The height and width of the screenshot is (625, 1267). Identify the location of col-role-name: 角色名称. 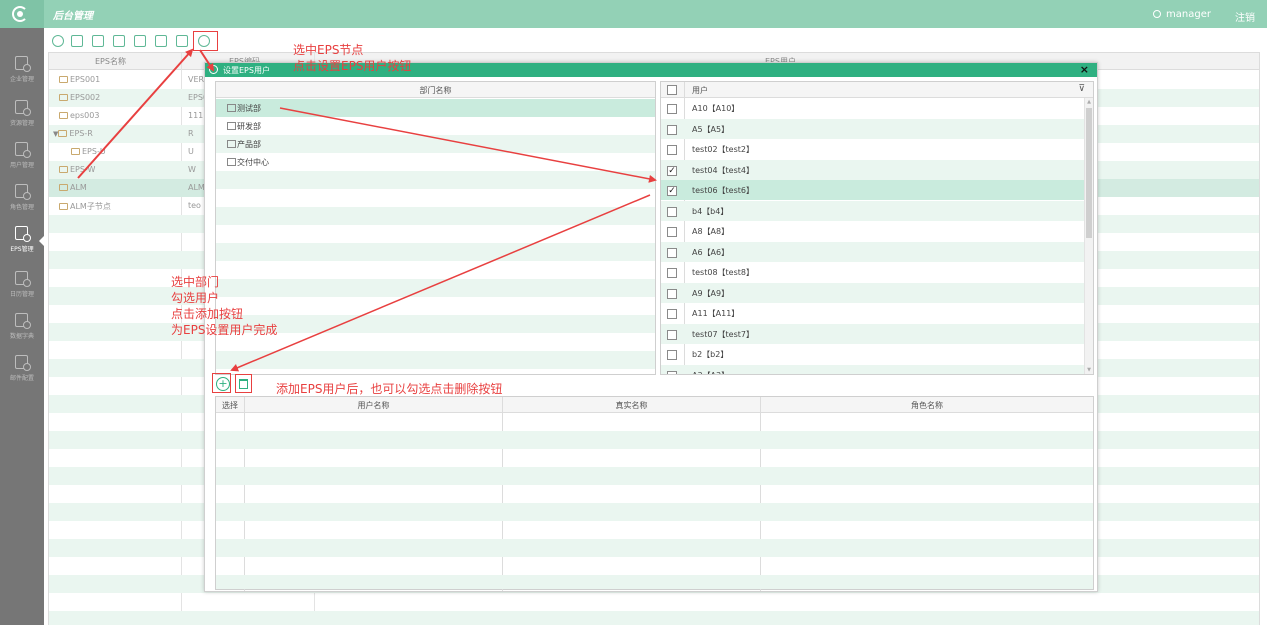
(927, 405).